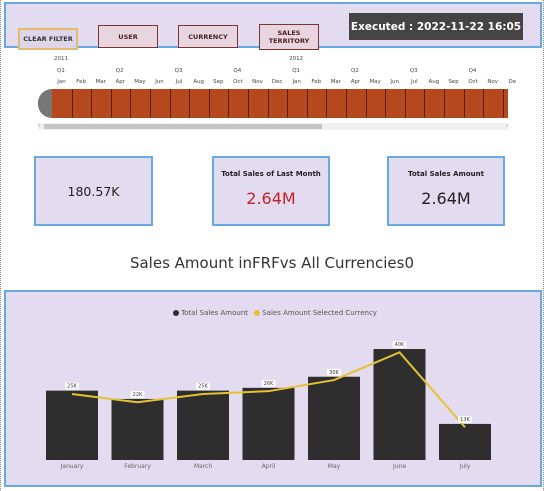 The height and width of the screenshot is (491, 544). I want to click on timeline-scroll-thumb, so click(183, 126).